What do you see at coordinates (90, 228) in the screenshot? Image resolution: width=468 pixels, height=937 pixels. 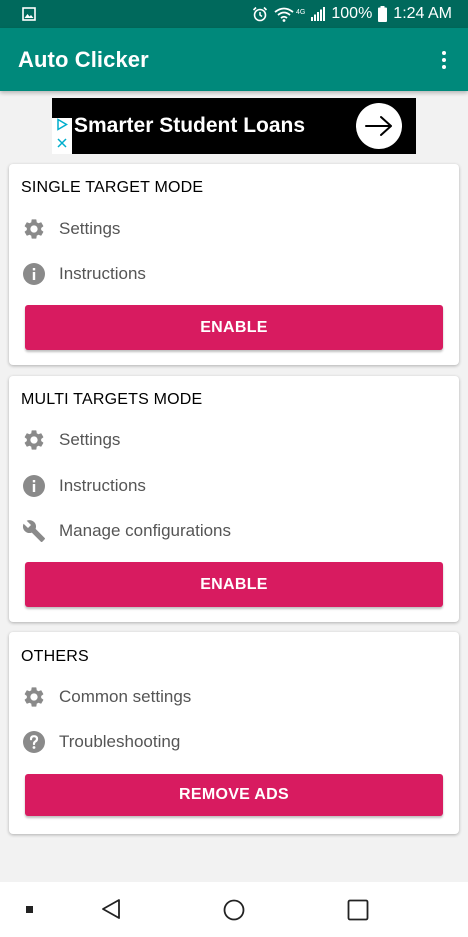 I see `single-settings-label: Settings` at bounding box center [90, 228].